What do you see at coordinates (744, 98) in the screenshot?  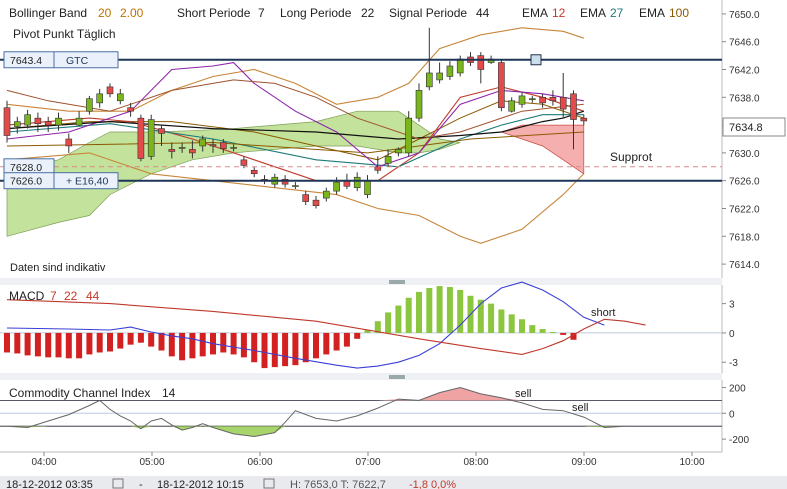 I see `price-tick-label: 7638.0` at bounding box center [744, 98].